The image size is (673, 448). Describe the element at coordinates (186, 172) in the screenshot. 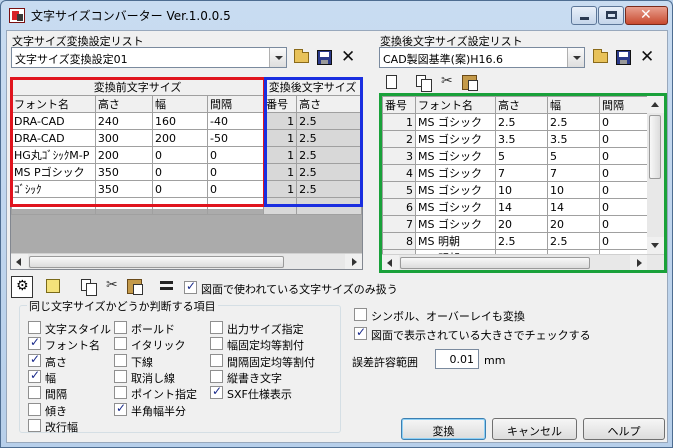

I see `table-row: MS Pゴシック 350 0 0 1 2.5` at that location.